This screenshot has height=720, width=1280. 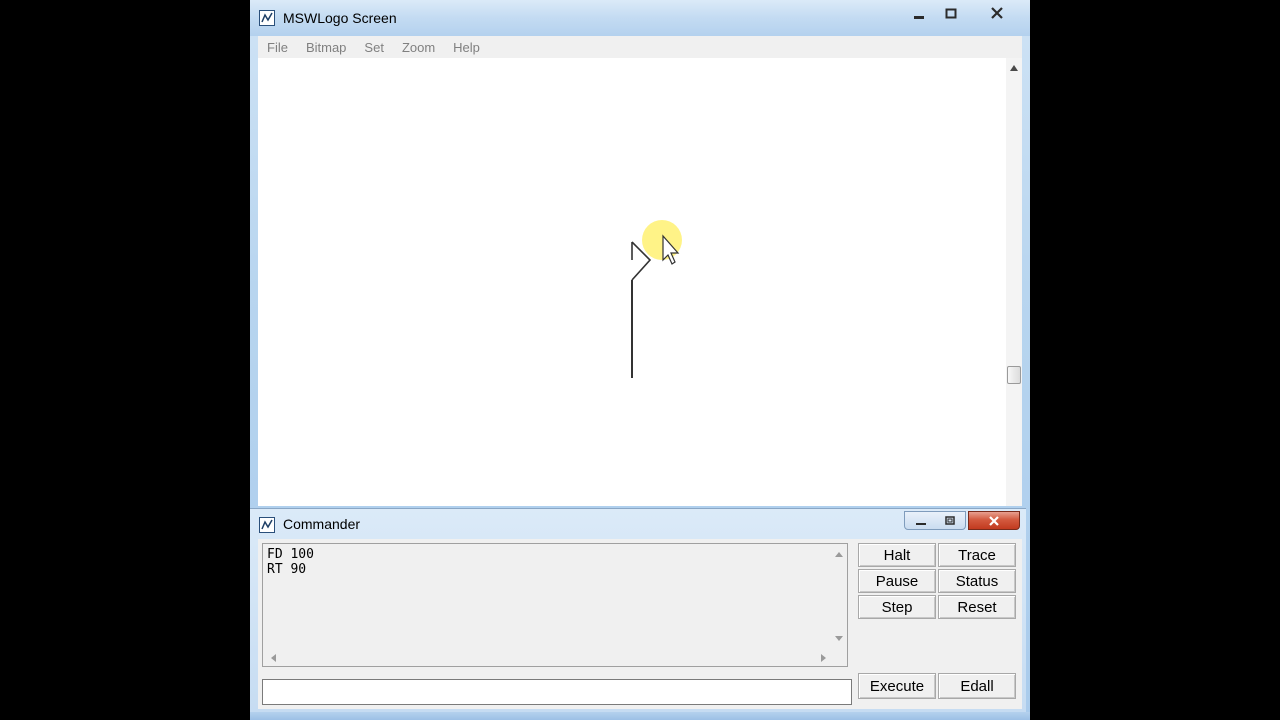 I want to click on menu-set: Set, so click(x=374, y=47).